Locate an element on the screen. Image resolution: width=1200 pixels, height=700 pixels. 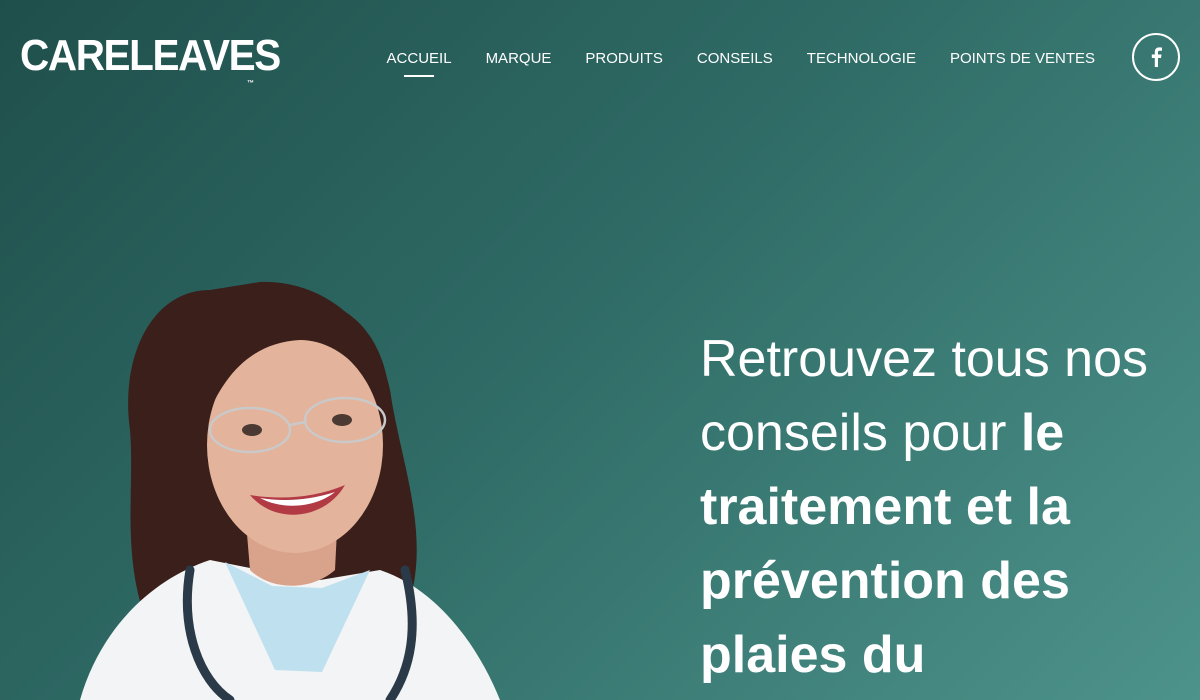
headline-light-text: Retrouvez tous nos conseils pour is located at coordinates (924, 396).